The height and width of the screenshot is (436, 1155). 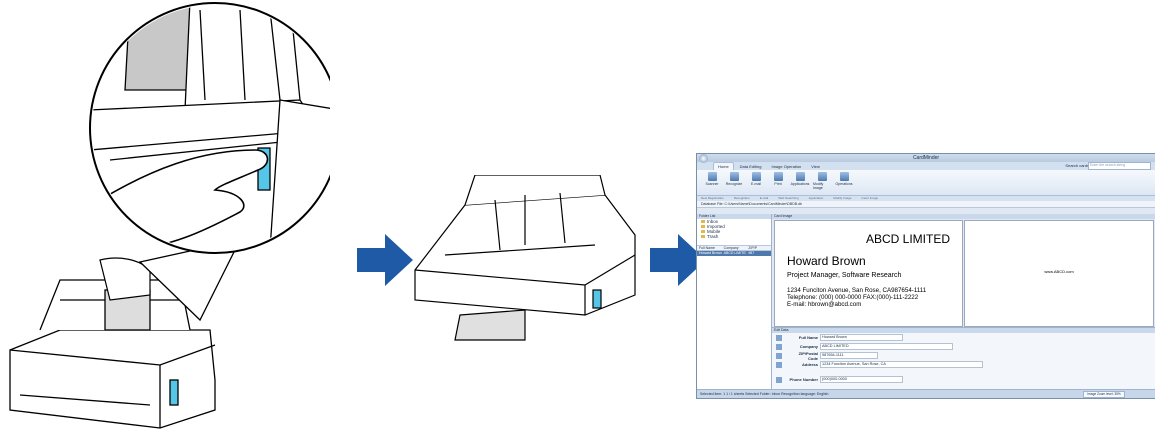 What do you see at coordinates (778, 182) in the screenshot?
I see `print-button: Print` at bounding box center [778, 182].